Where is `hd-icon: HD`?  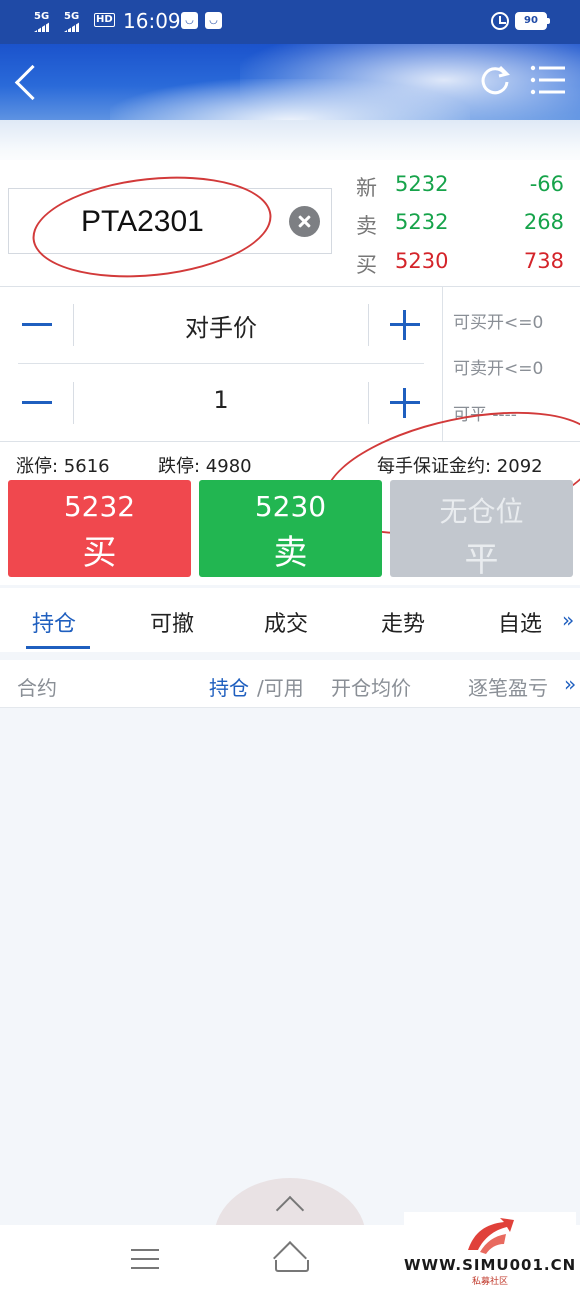
hd-icon: HD is located at coordinates (104, 20).